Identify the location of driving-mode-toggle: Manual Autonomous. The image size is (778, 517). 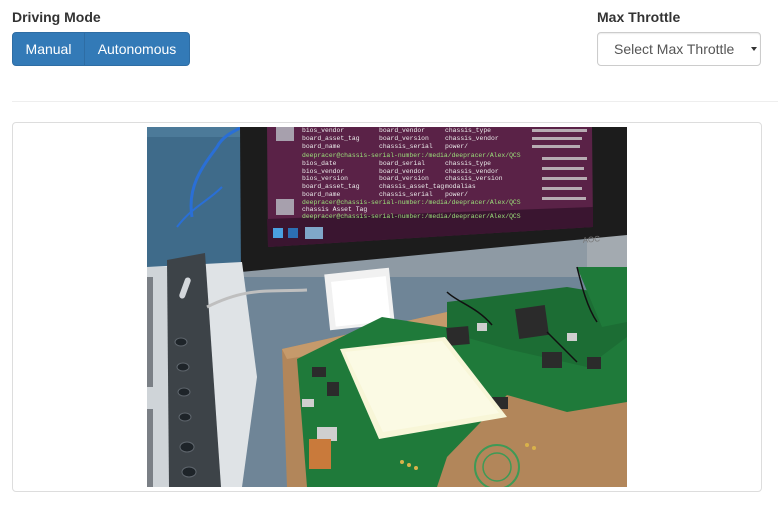
(101, 49).